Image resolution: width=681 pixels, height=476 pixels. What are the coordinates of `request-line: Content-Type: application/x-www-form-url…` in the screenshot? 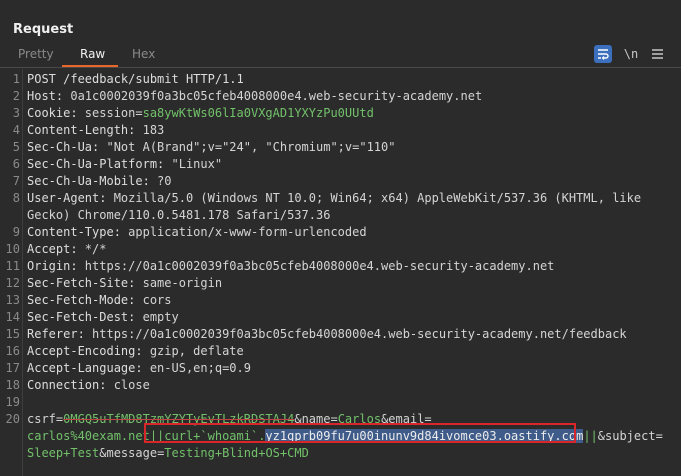 It's located at (197, 232).